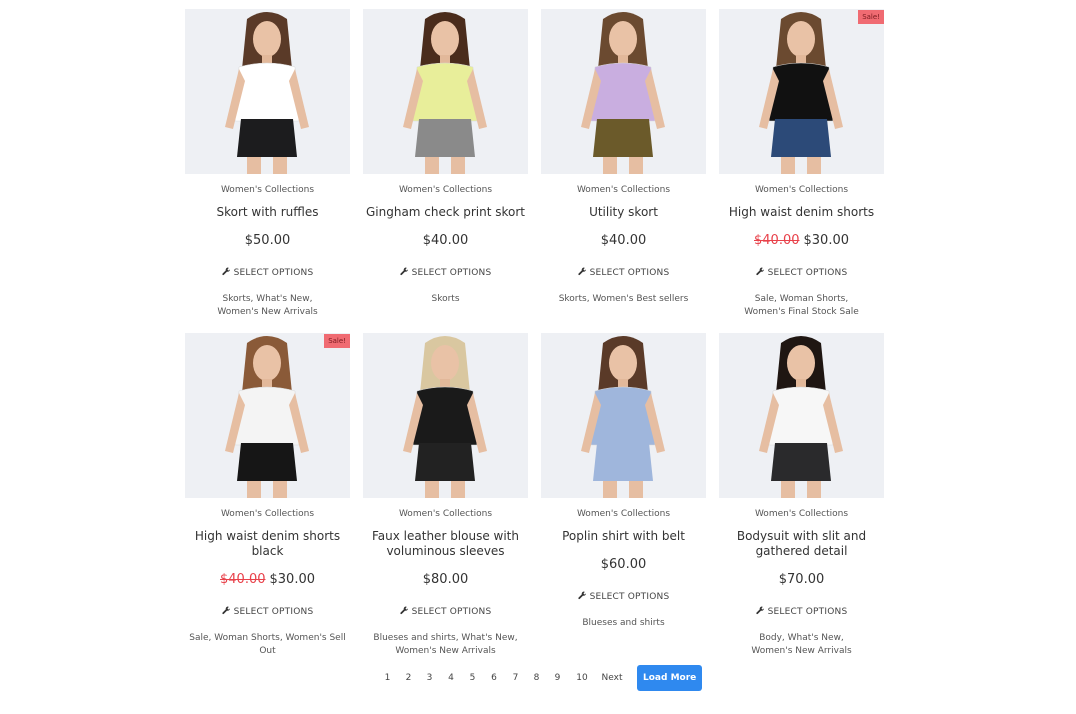 The image size is (1076, 714). I want to click on page-link-10: 10, so click(582, 678).